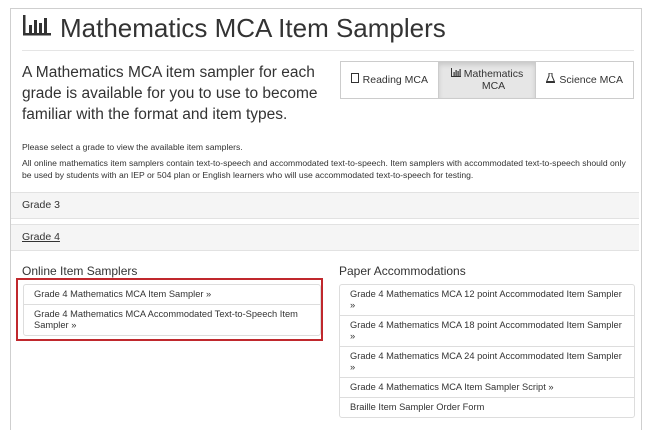  What do you see at coordinates (551, 79) in the screenshot?
I see `flask-icon` at bounding box center [551, 79].